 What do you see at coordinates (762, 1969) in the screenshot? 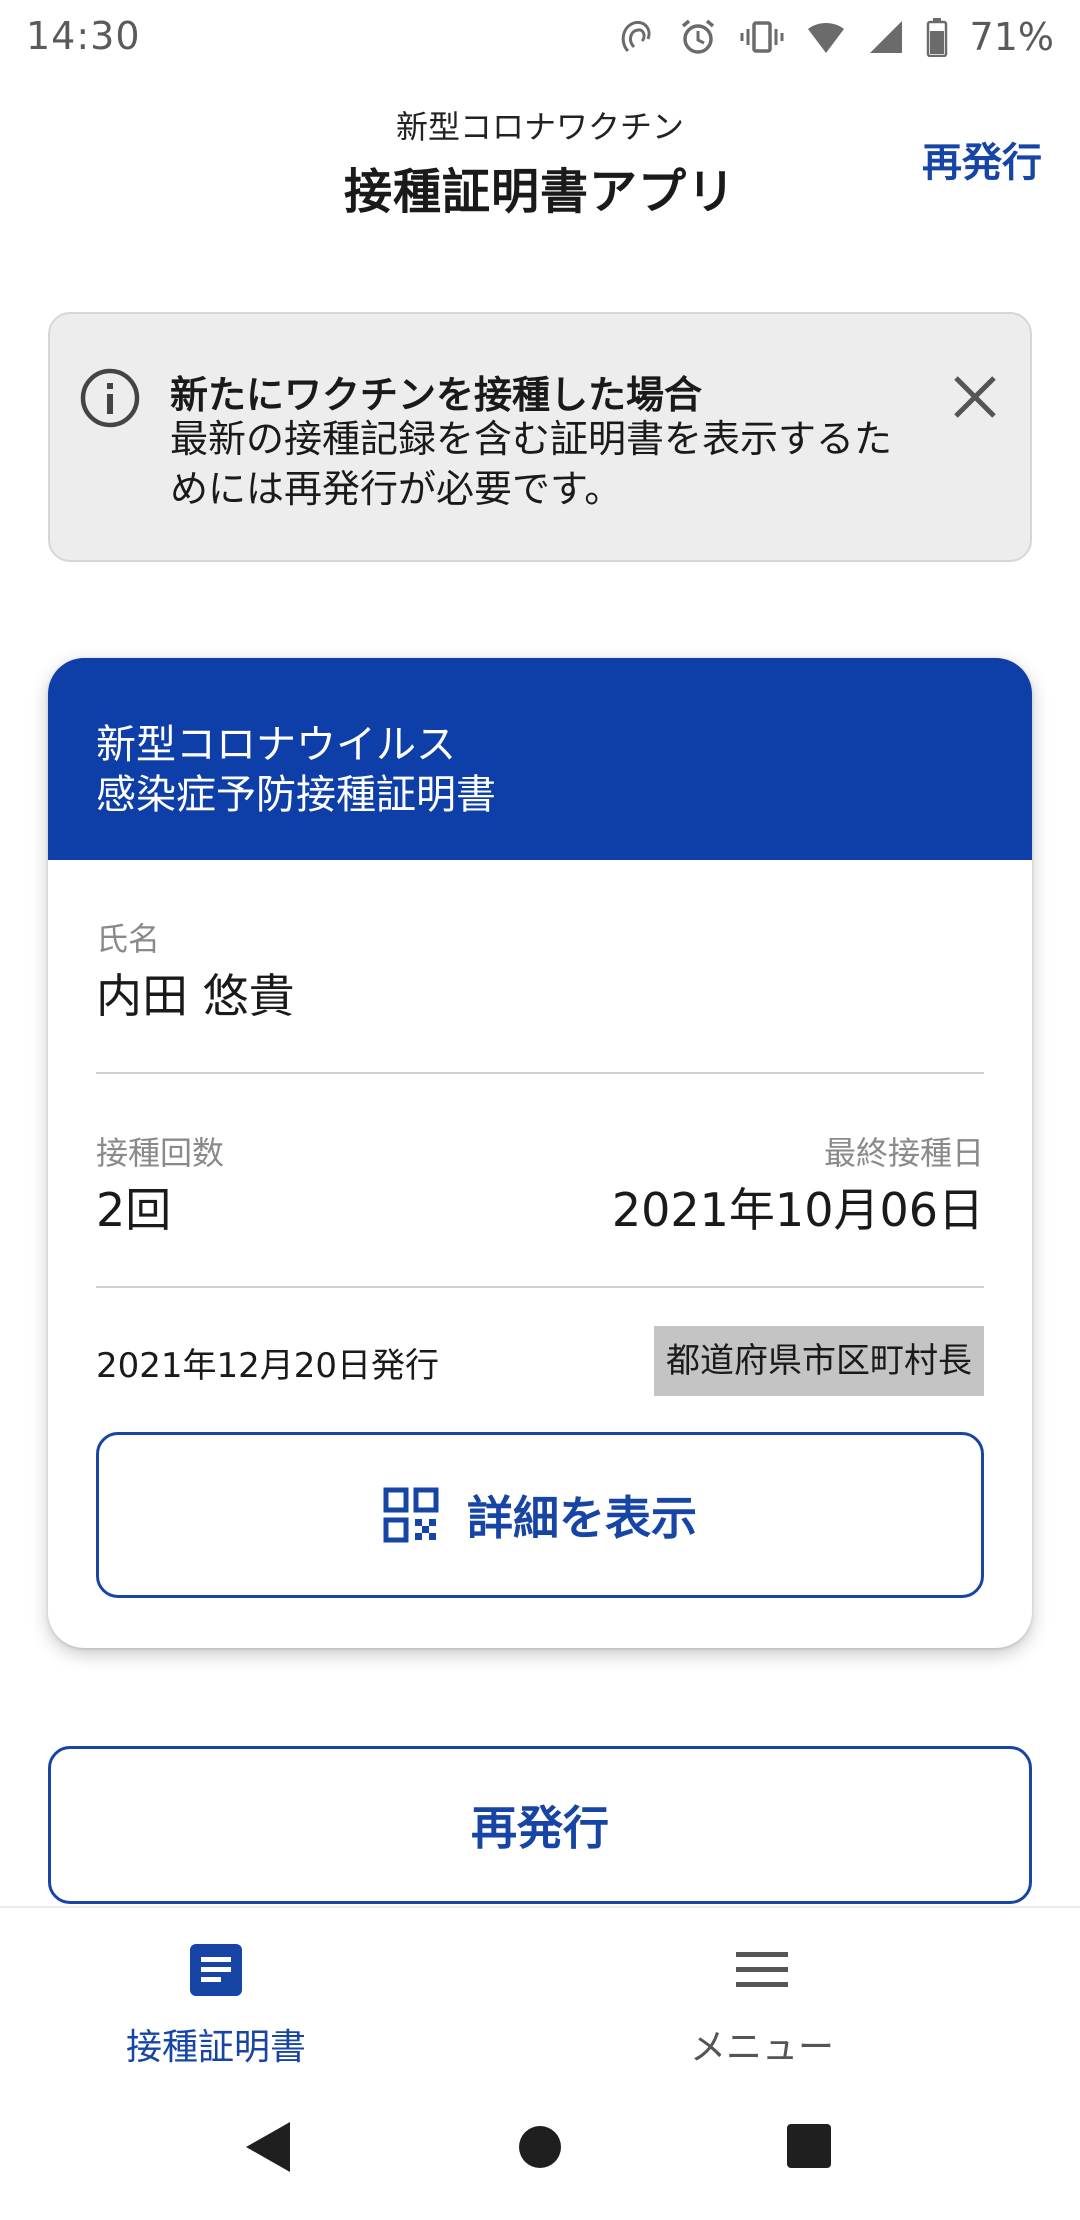
I see `menu-icon` at bounding box center [762, 1969].